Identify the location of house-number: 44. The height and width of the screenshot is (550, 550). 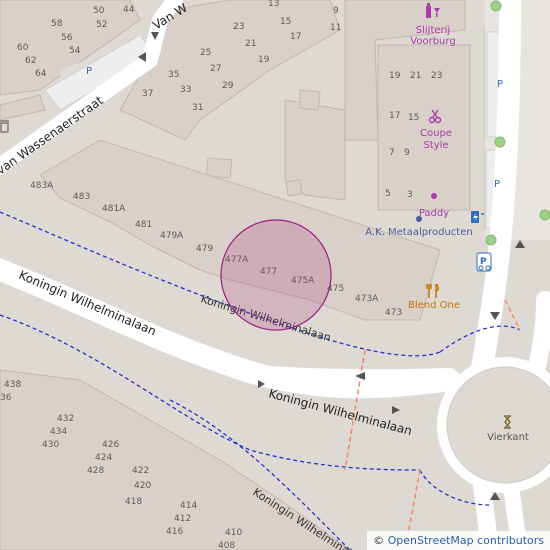
(129, 10).